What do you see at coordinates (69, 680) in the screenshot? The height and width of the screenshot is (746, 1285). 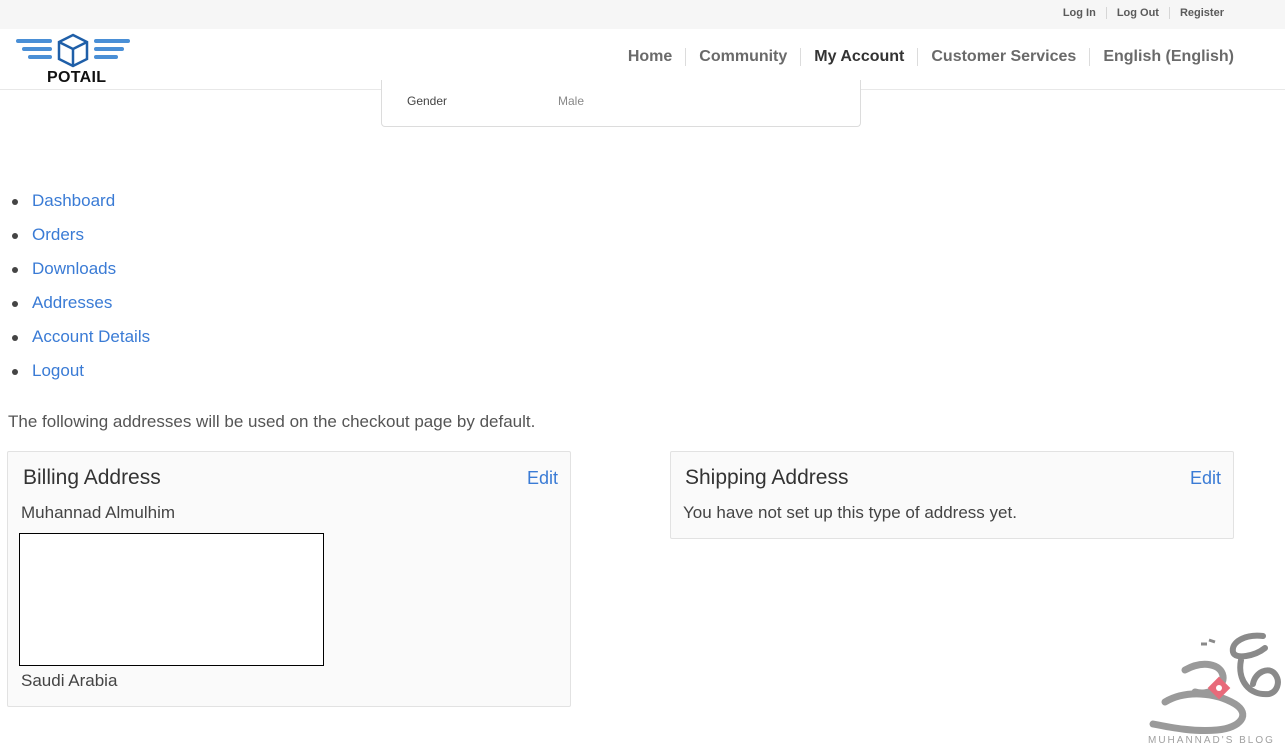 I see `billing-country: Saudi Arabia` at bounding box center [69, 680].